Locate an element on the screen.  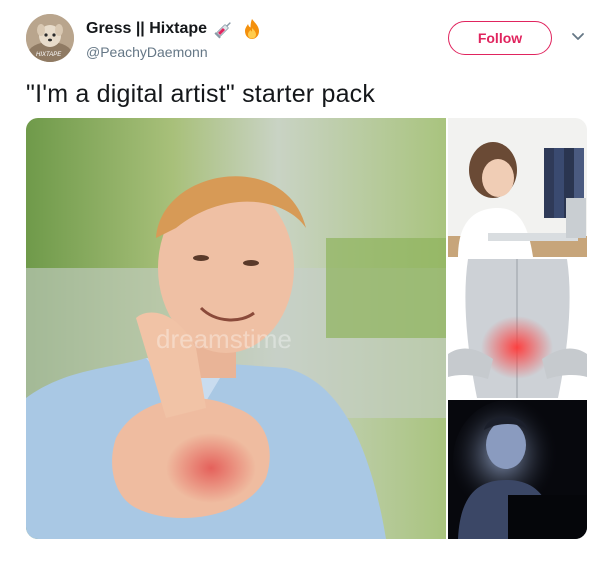
tweet-text: "I'm a digital artist" starter pack is located at coordinates (201, 94).